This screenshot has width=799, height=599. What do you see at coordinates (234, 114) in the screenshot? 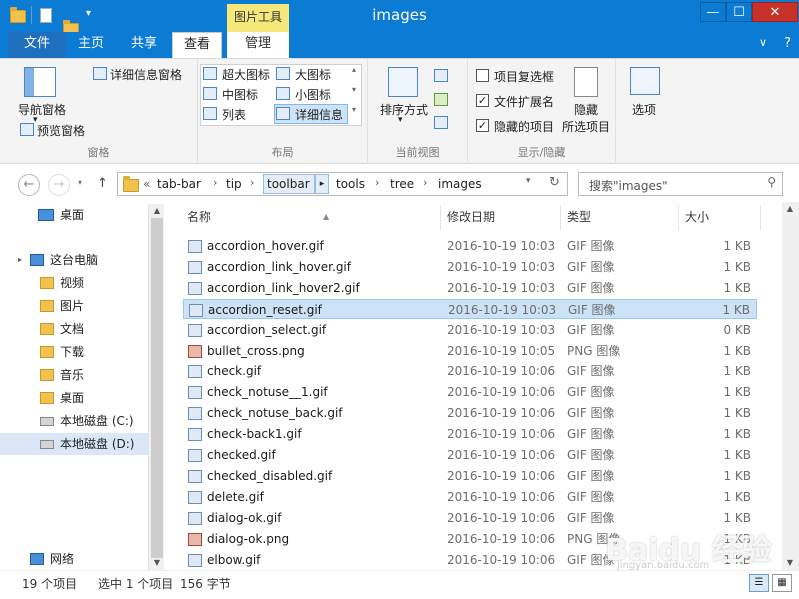
I see `layout-list: 列表` at bounding box center [234, 114].